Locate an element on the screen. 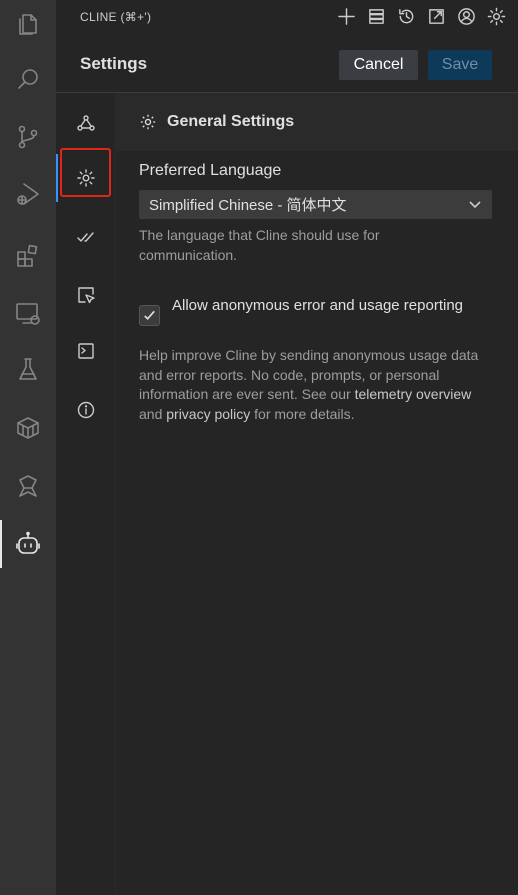  containers-icon is located at coordinates (28, 428).